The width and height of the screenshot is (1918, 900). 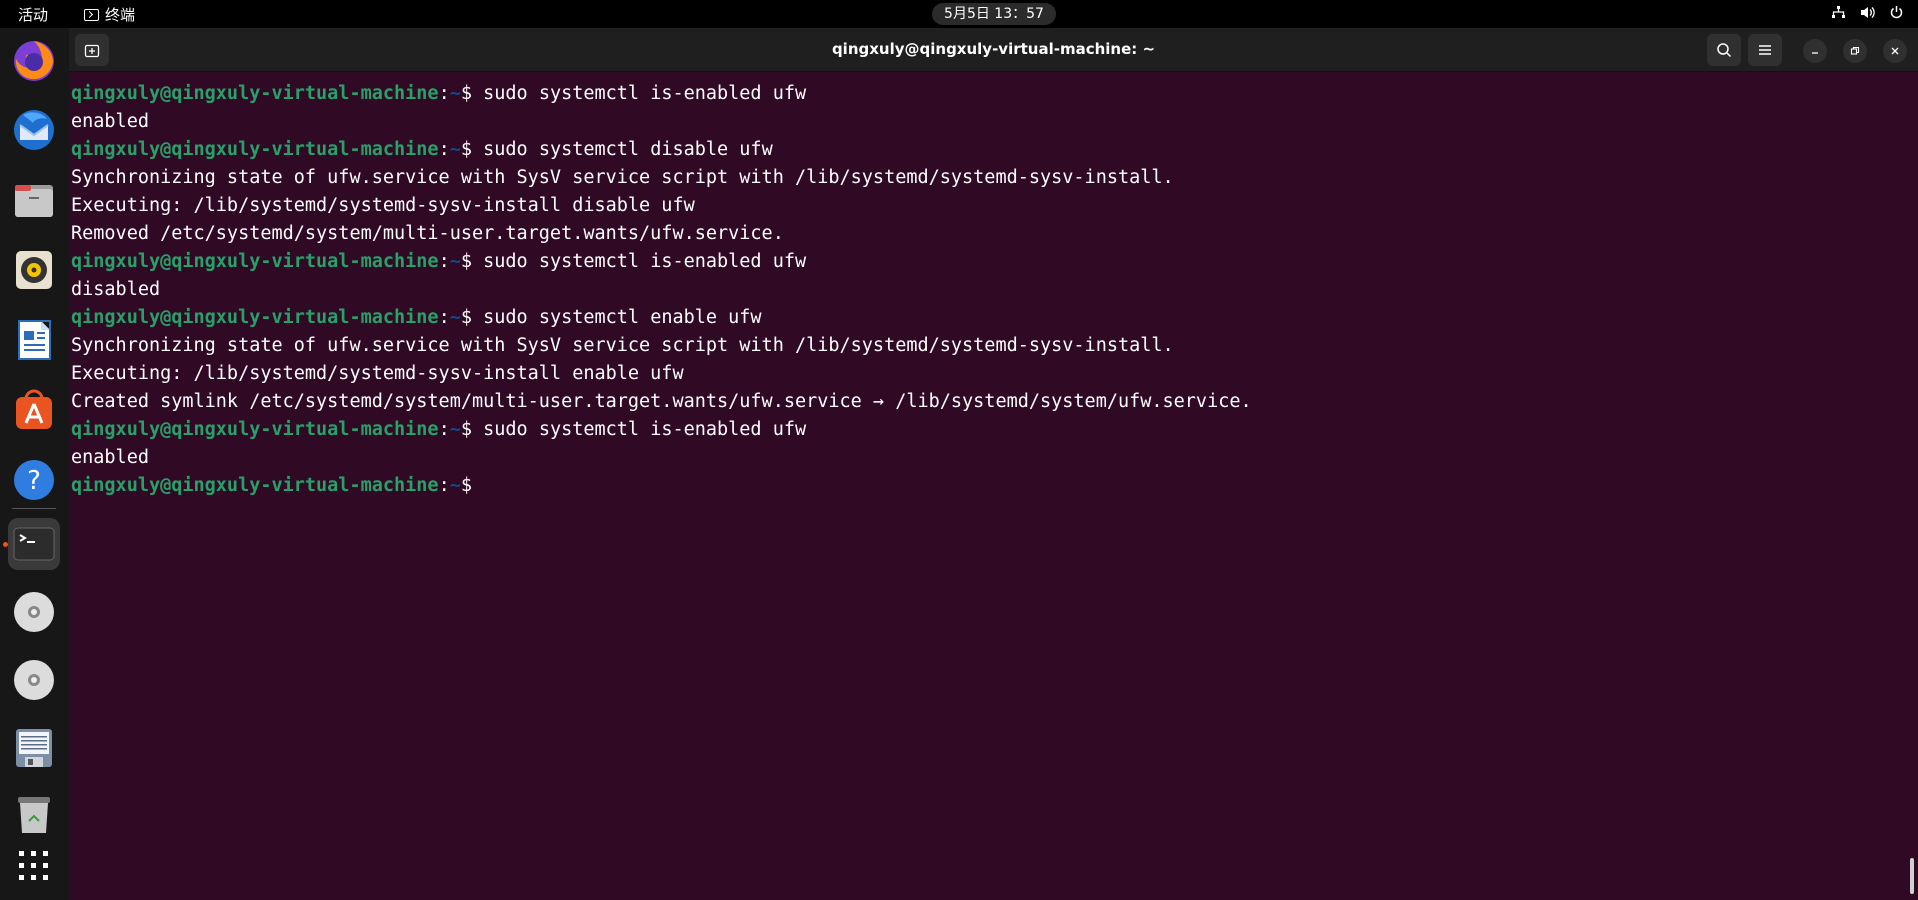 What do you see at coordinates (120, 15) in the screenshot?
I see `app-name: 终端` at bounding box center [120, 15].